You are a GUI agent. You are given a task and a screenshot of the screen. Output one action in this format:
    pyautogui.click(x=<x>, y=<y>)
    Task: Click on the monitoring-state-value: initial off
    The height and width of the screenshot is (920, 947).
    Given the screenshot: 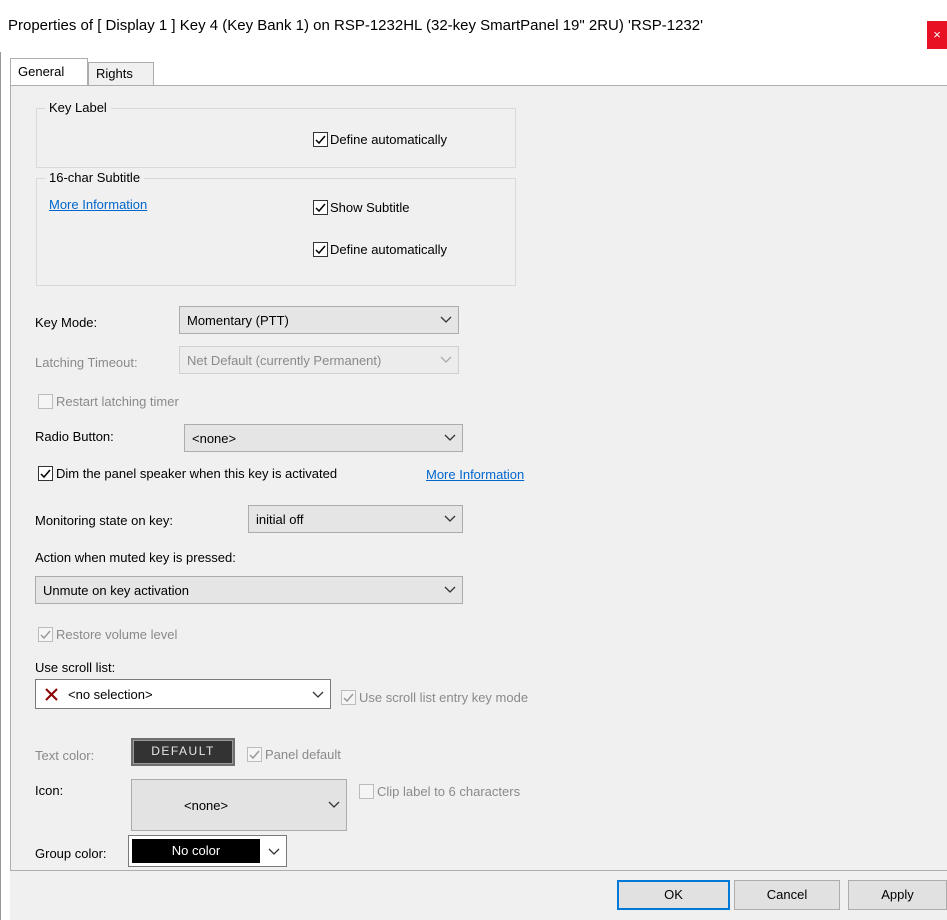 What is the action you would take?
    pyautogui.click(x=280, y=519)
    